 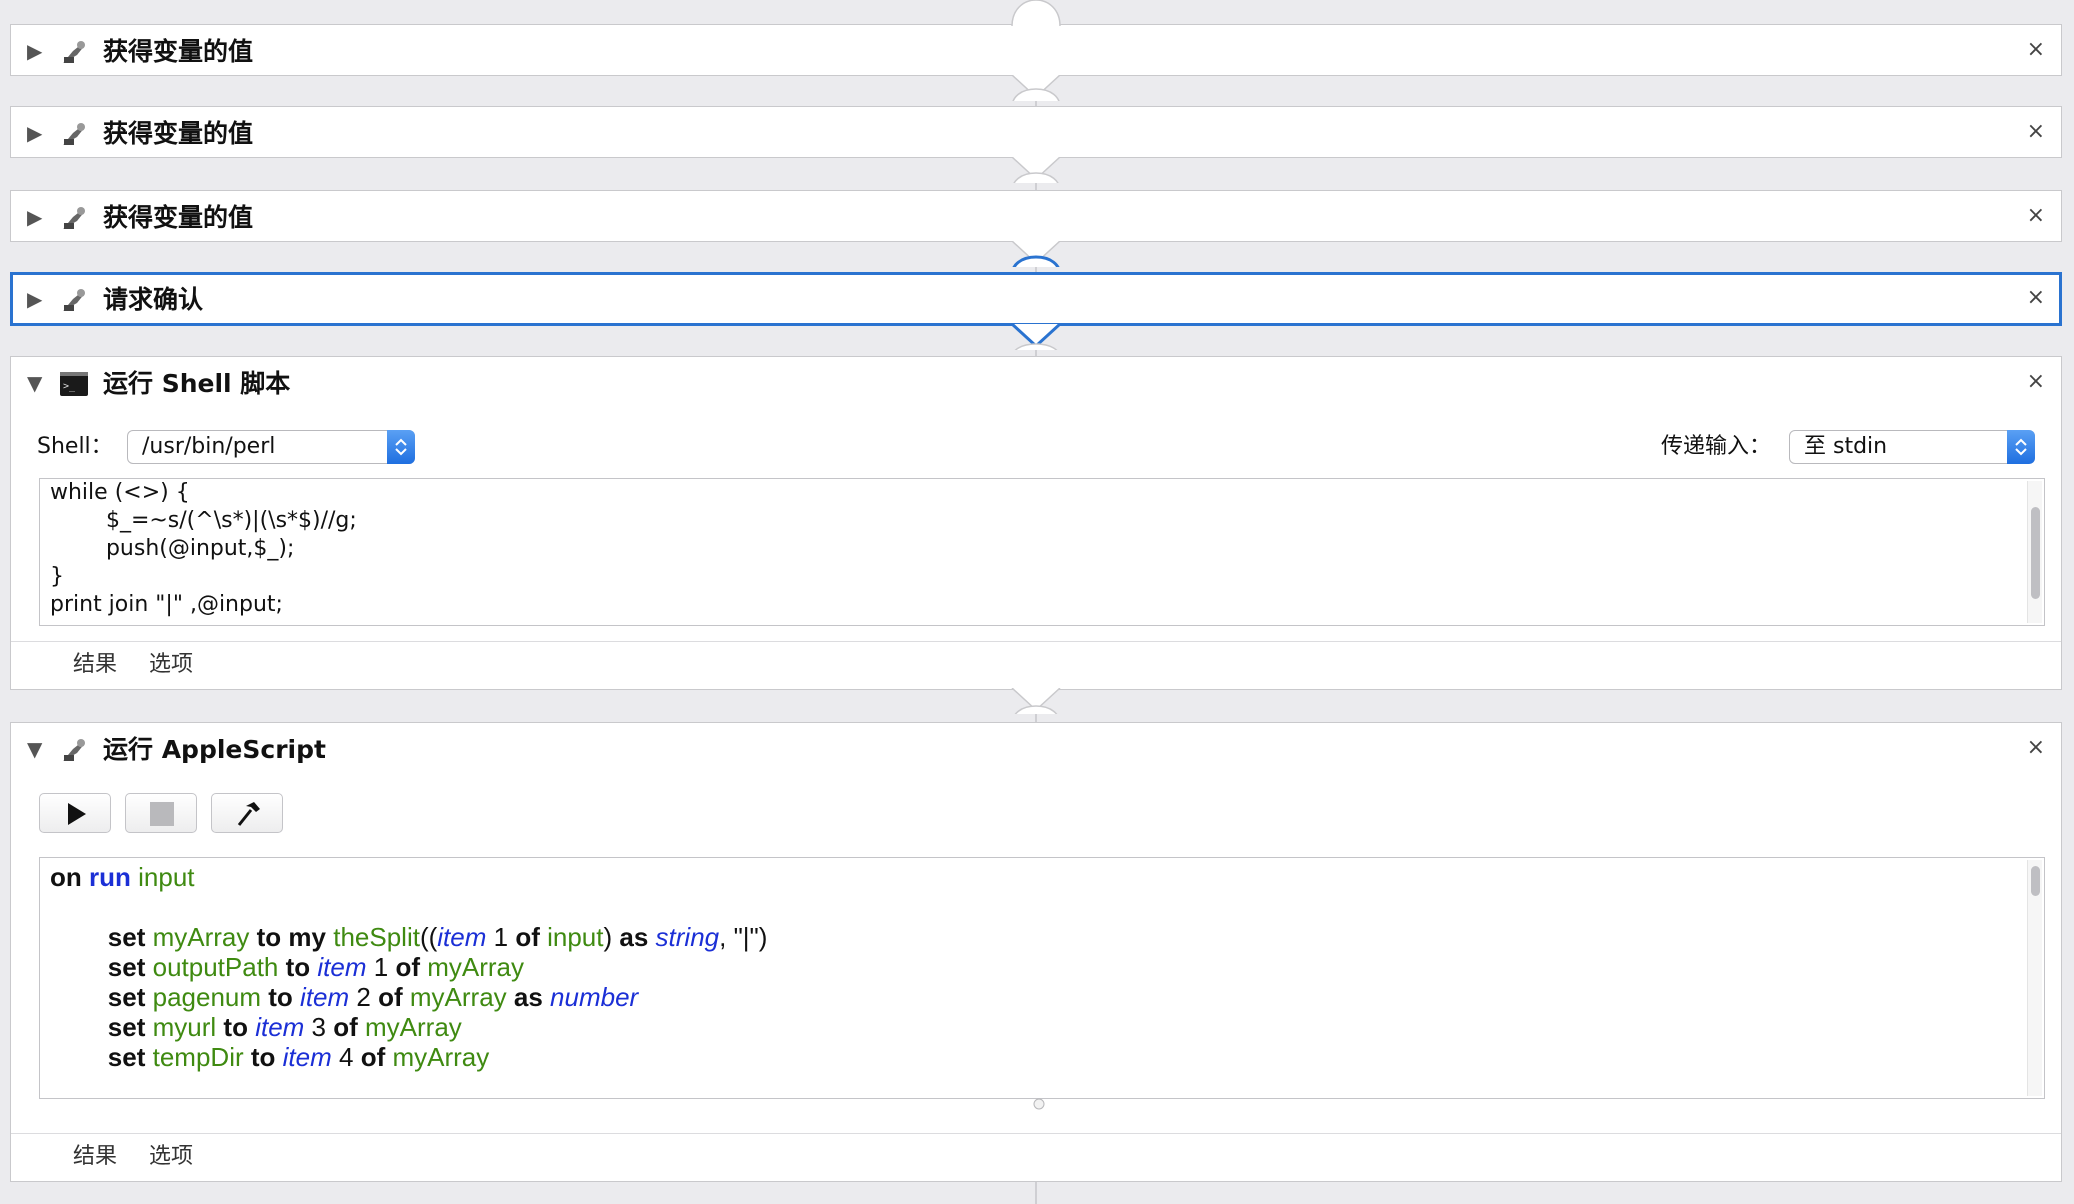 What do you see at coordinates (184, 1027) in the screenshot?
I see `code-token: myurl` at bounding box center [184, 1027].